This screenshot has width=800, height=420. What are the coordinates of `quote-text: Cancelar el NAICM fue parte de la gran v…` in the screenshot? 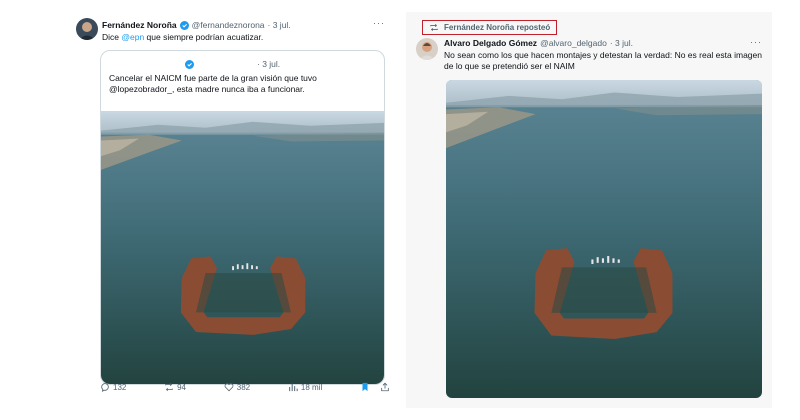 It's located at (213, 83).